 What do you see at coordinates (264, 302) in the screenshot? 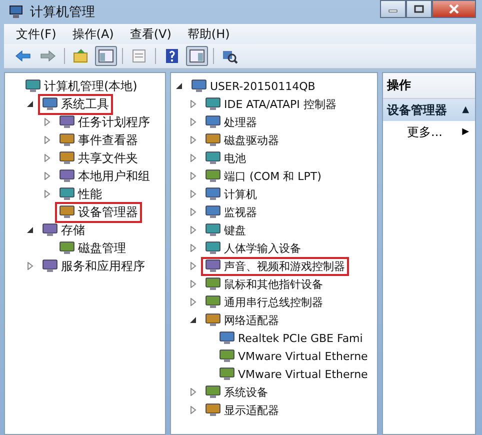
I see `tree-item: 通用串行总线控制器` at bounding box center [264, 302].